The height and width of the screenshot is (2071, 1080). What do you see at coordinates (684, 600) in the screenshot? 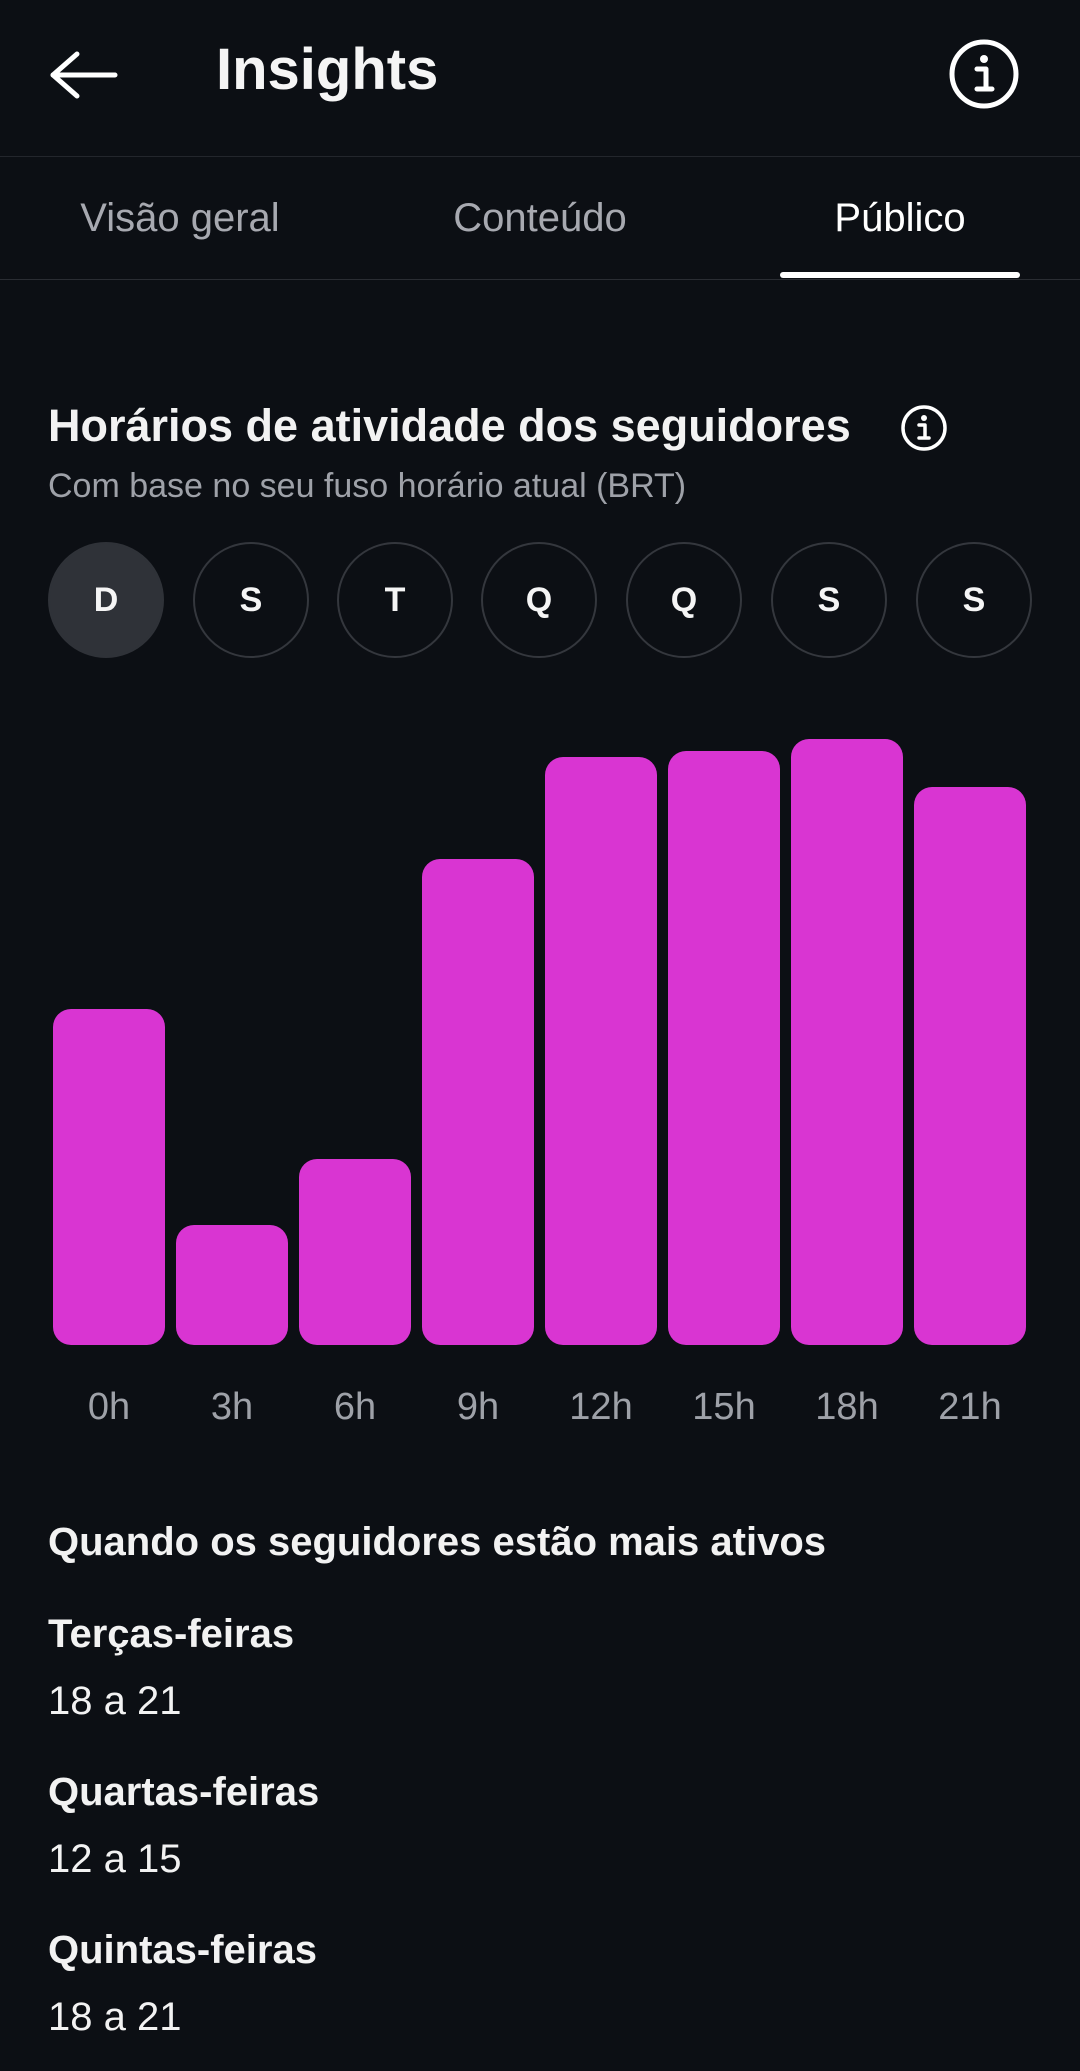
I see `day-chip-thursday: Q` at bounding box center [684, 600].